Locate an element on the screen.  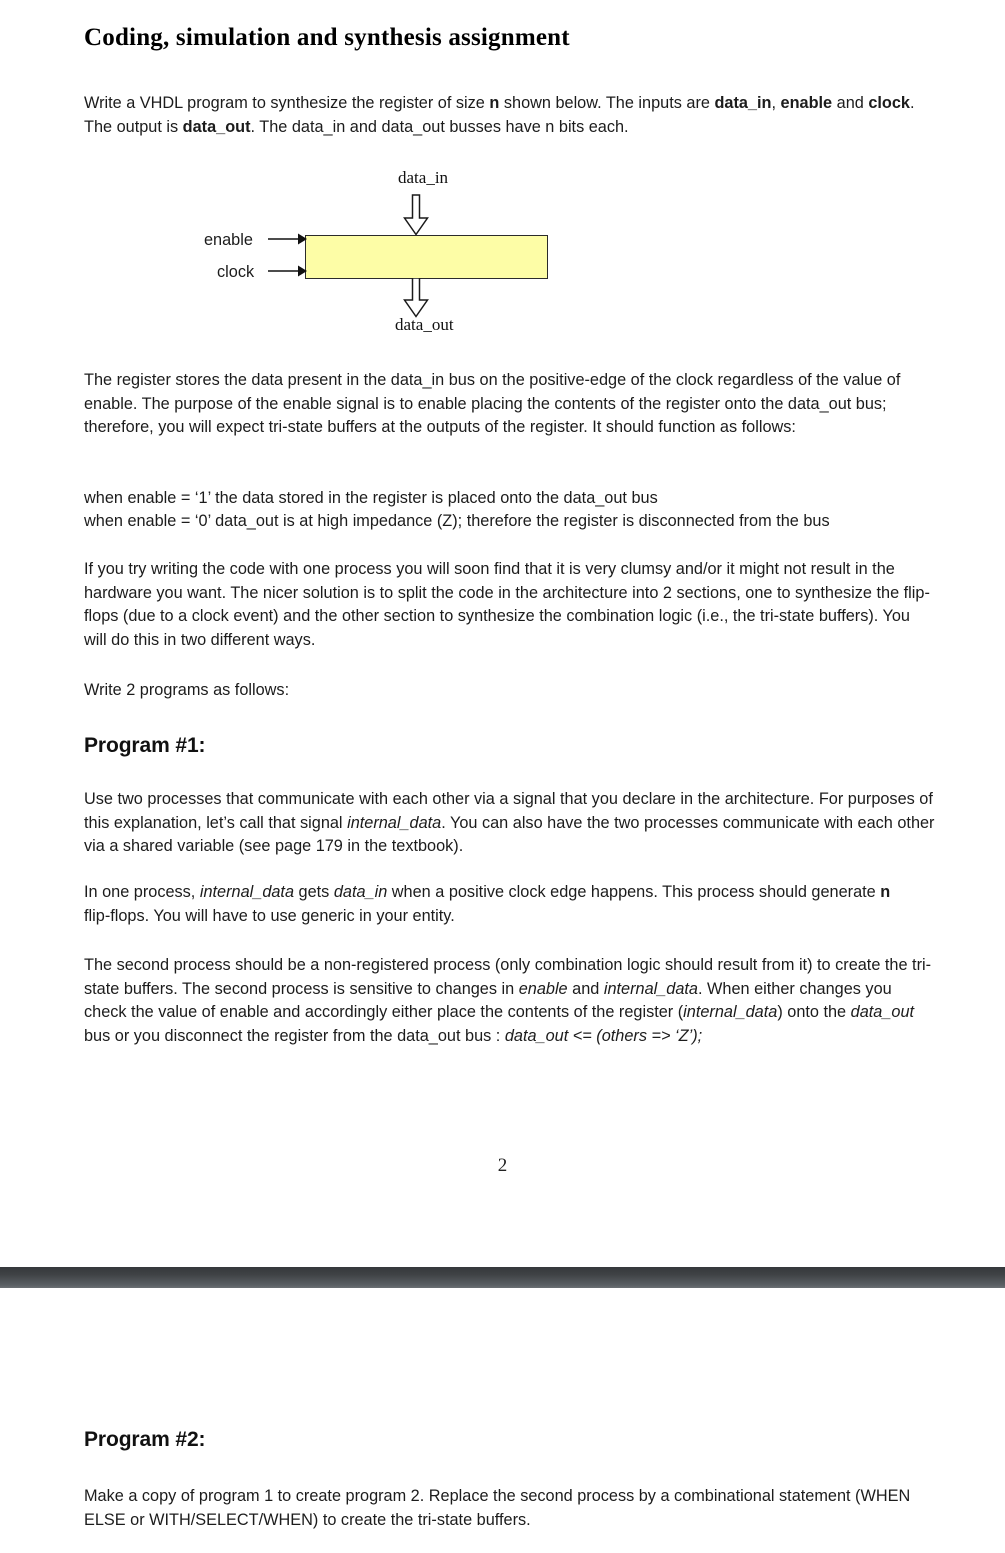
diagram-label-enable: enable is located at coordinates (228, 240).